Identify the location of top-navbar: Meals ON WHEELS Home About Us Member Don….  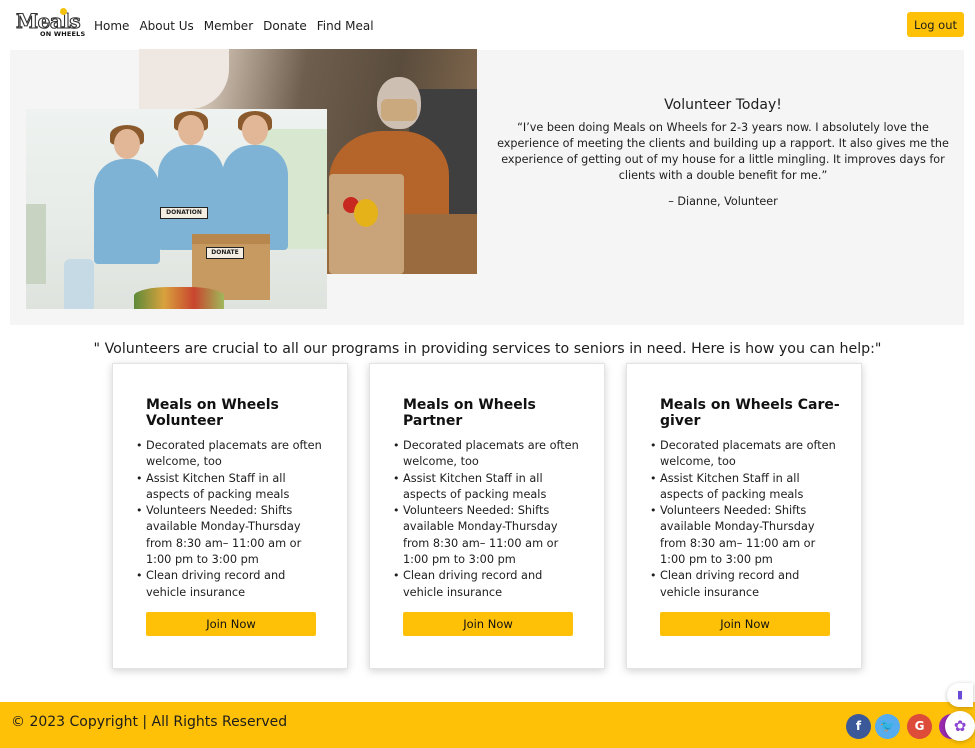
(487, 25).